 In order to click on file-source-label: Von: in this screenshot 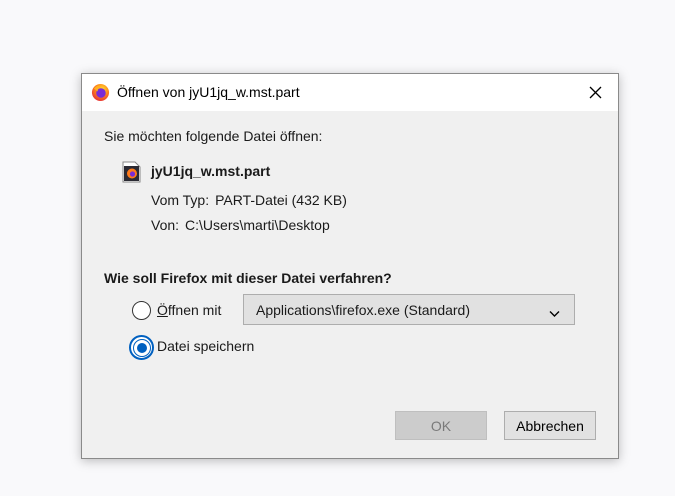, I will do `click(165, 225)`.